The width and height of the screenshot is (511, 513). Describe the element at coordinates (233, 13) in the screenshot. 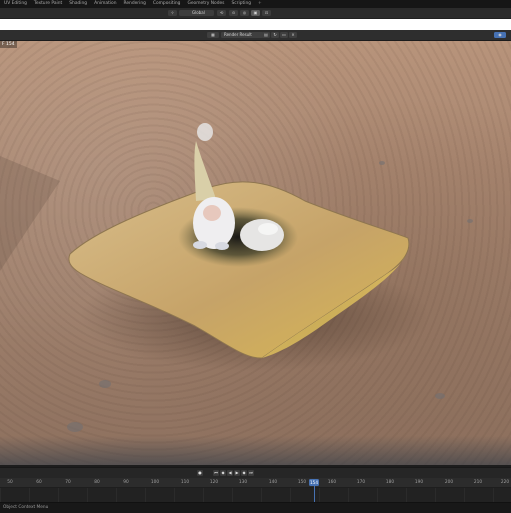

I see `snap-icon: ⊙` at that location.